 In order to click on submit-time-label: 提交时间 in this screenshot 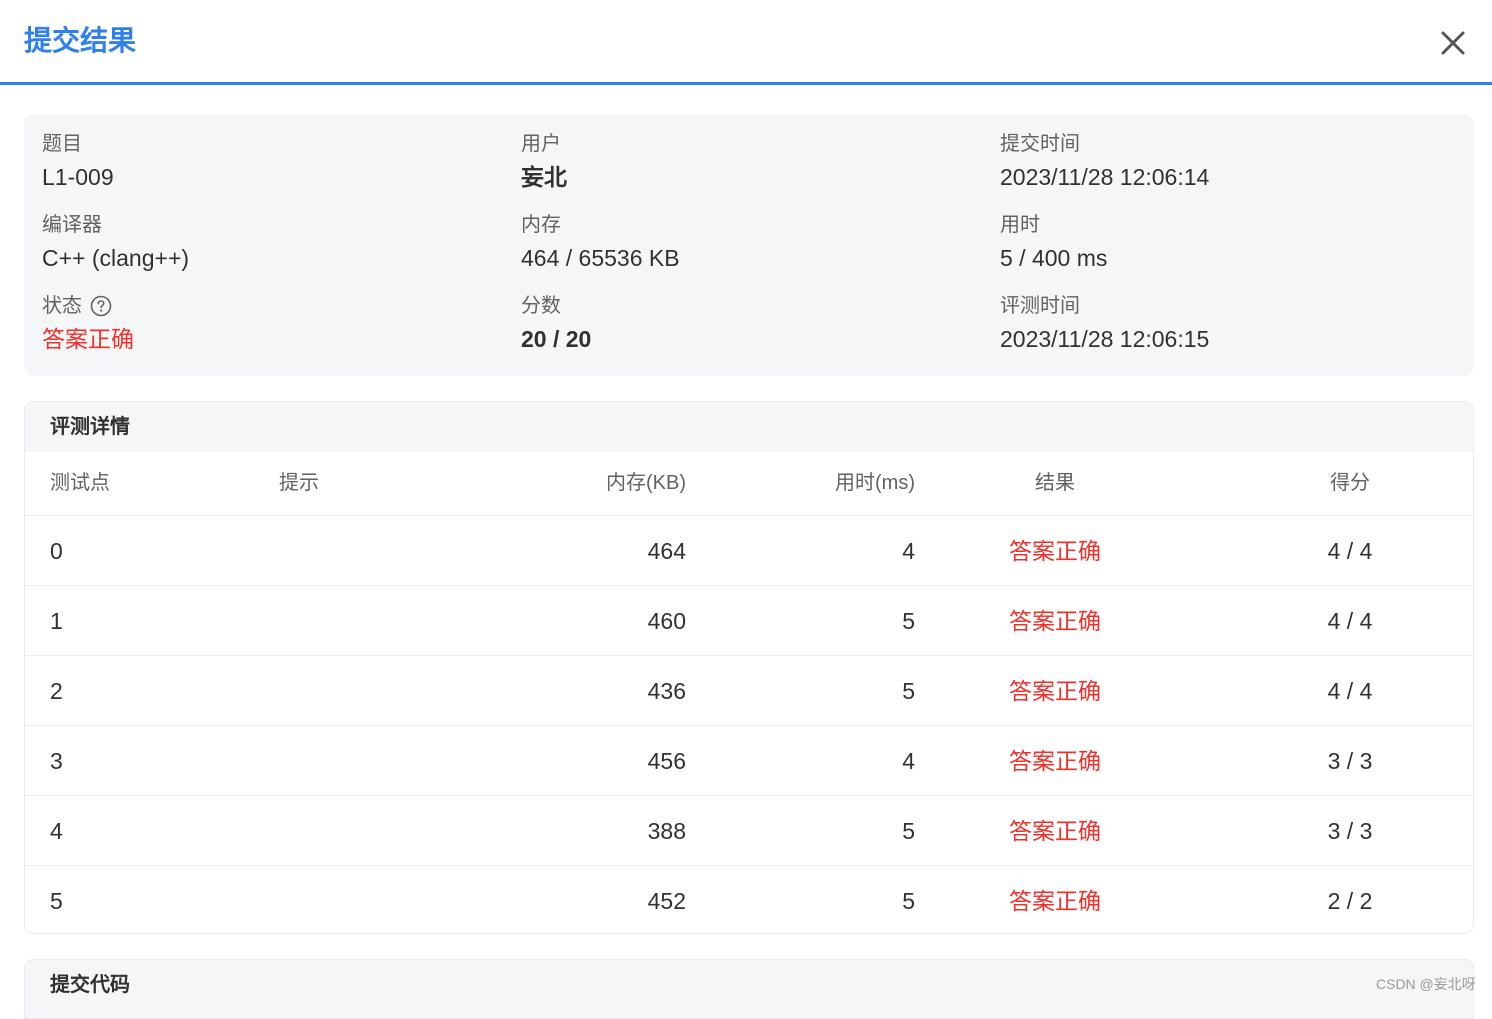, I will do `click(1040, 144)`.